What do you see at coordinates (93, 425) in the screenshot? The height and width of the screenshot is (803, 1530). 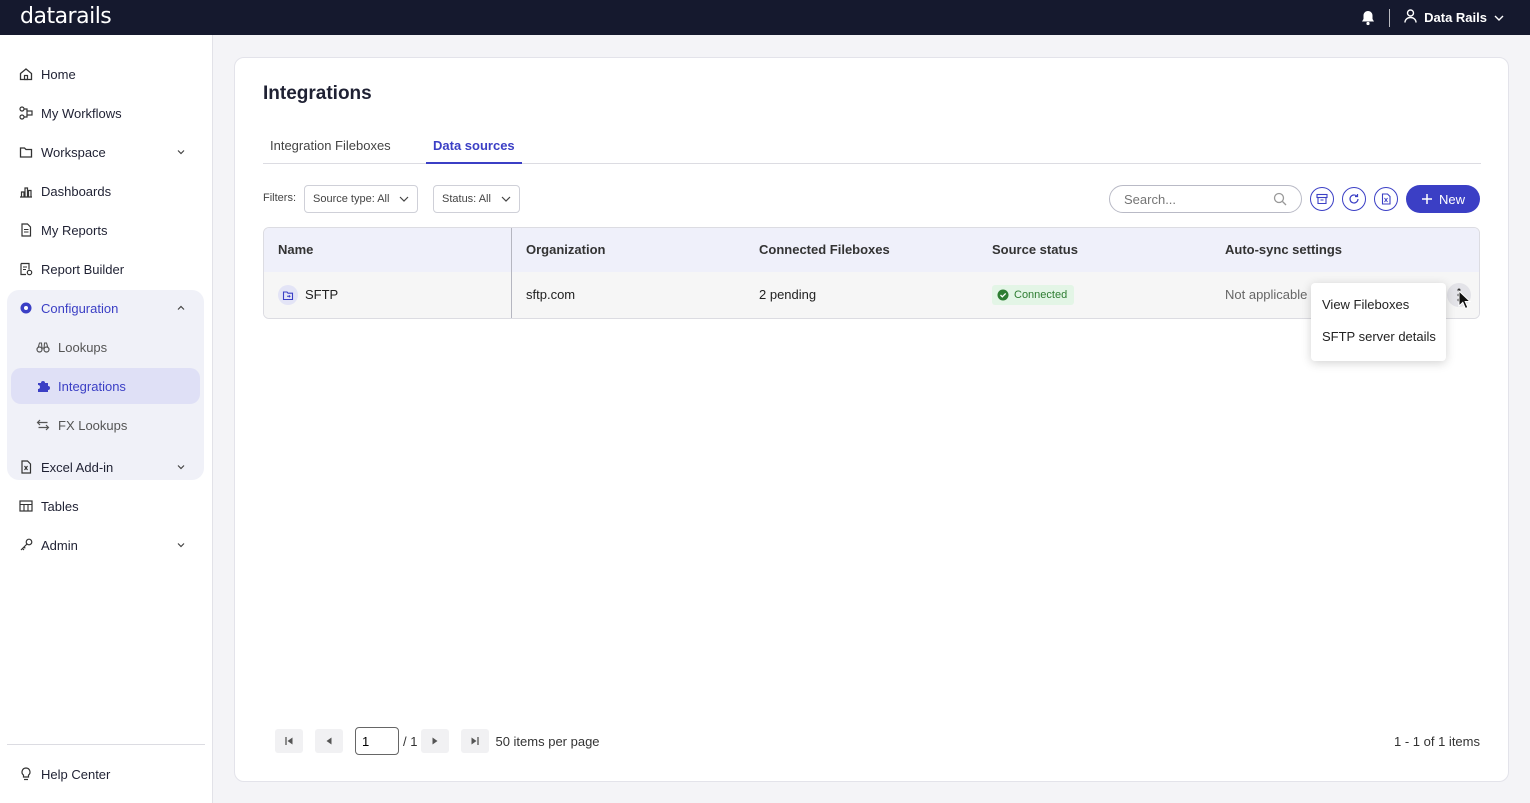 I see `sidebar-item-label: FX Lookups` at bounding box center [93, 425].